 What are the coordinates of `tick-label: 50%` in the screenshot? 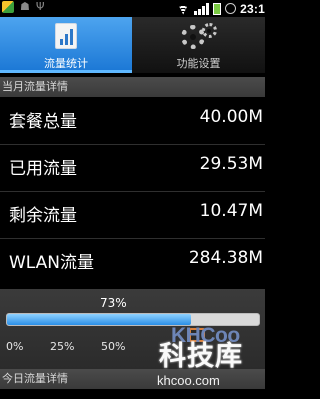 It's located at (113, 346).